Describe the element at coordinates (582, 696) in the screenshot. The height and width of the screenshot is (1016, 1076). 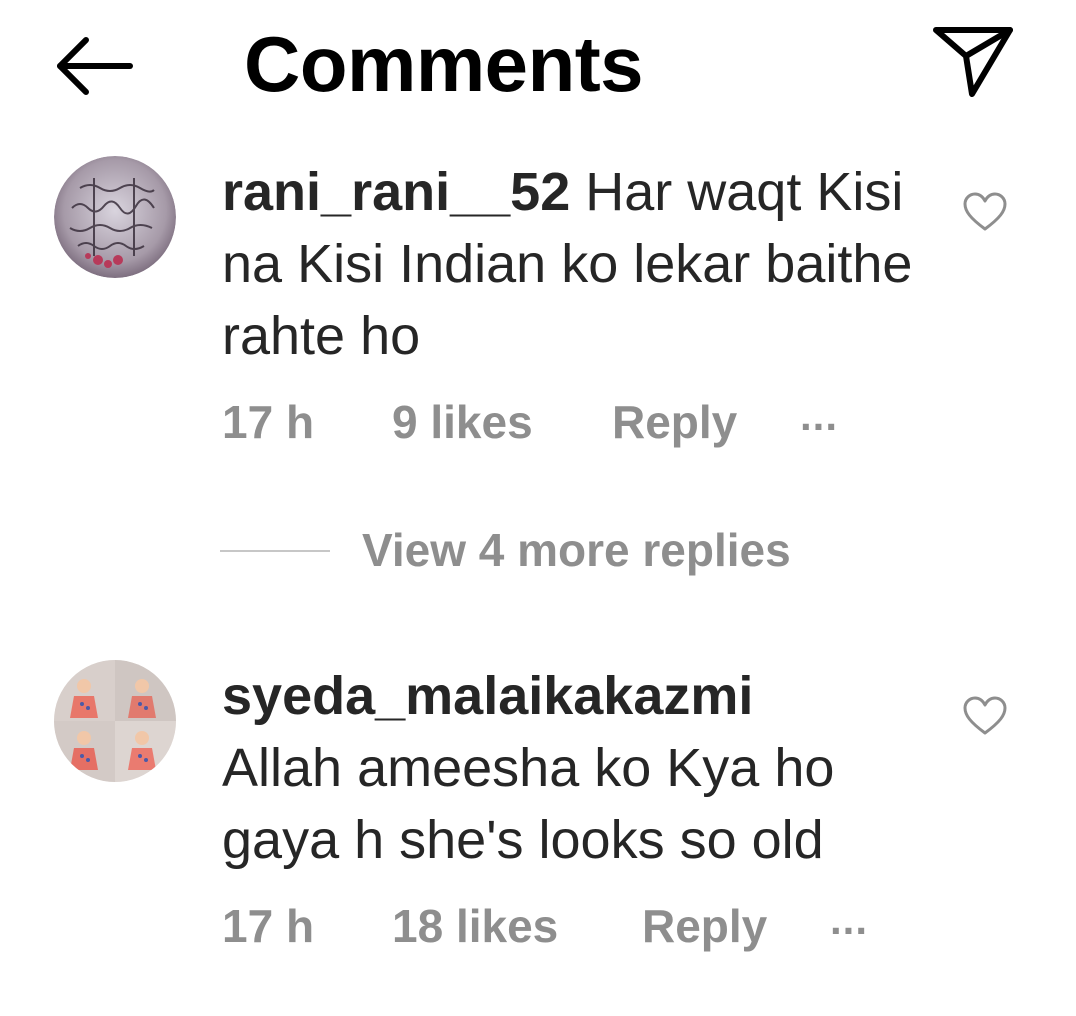
I see `comment-username: syeda_malaikakazmi` at that location.